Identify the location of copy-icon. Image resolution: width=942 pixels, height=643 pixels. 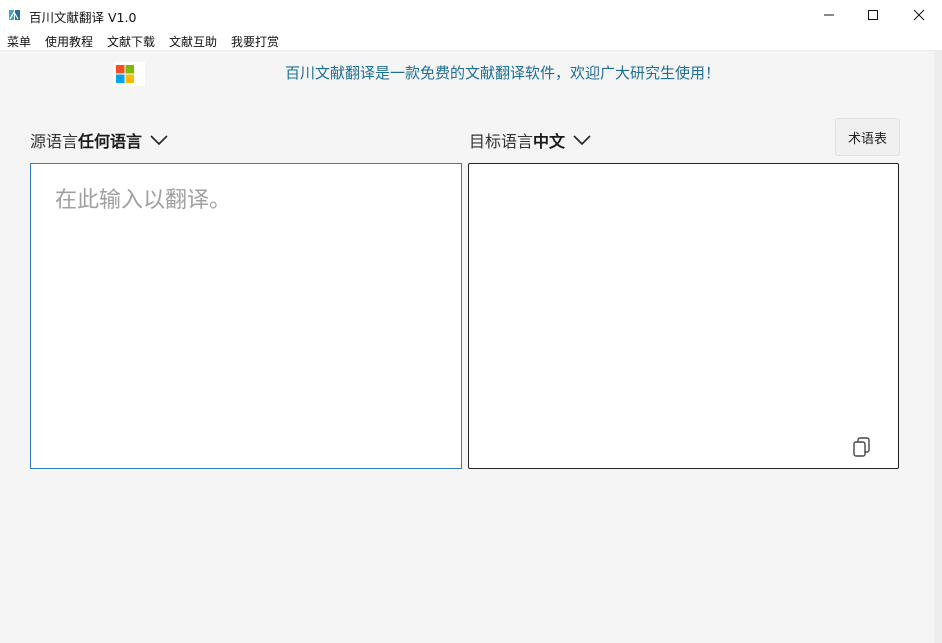
(861, 447).